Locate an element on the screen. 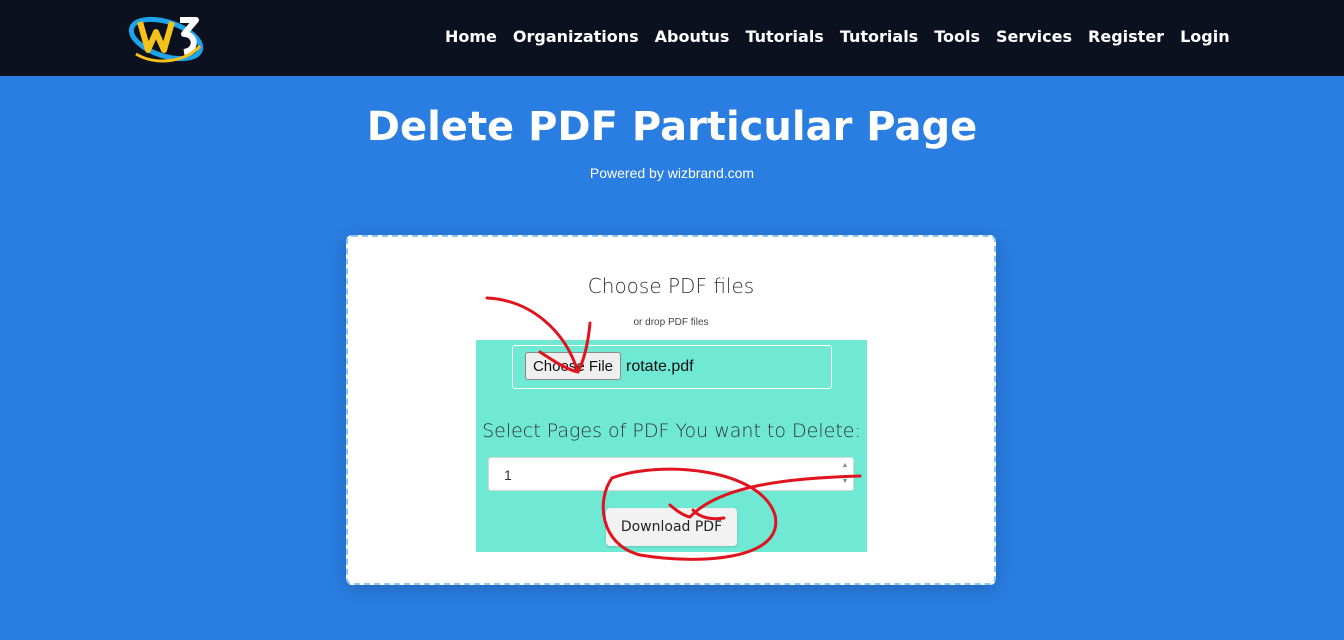 This screenshot has height=640, width=1344. selected-file-name: rotate.pdf is located at coordinates (660, 366).